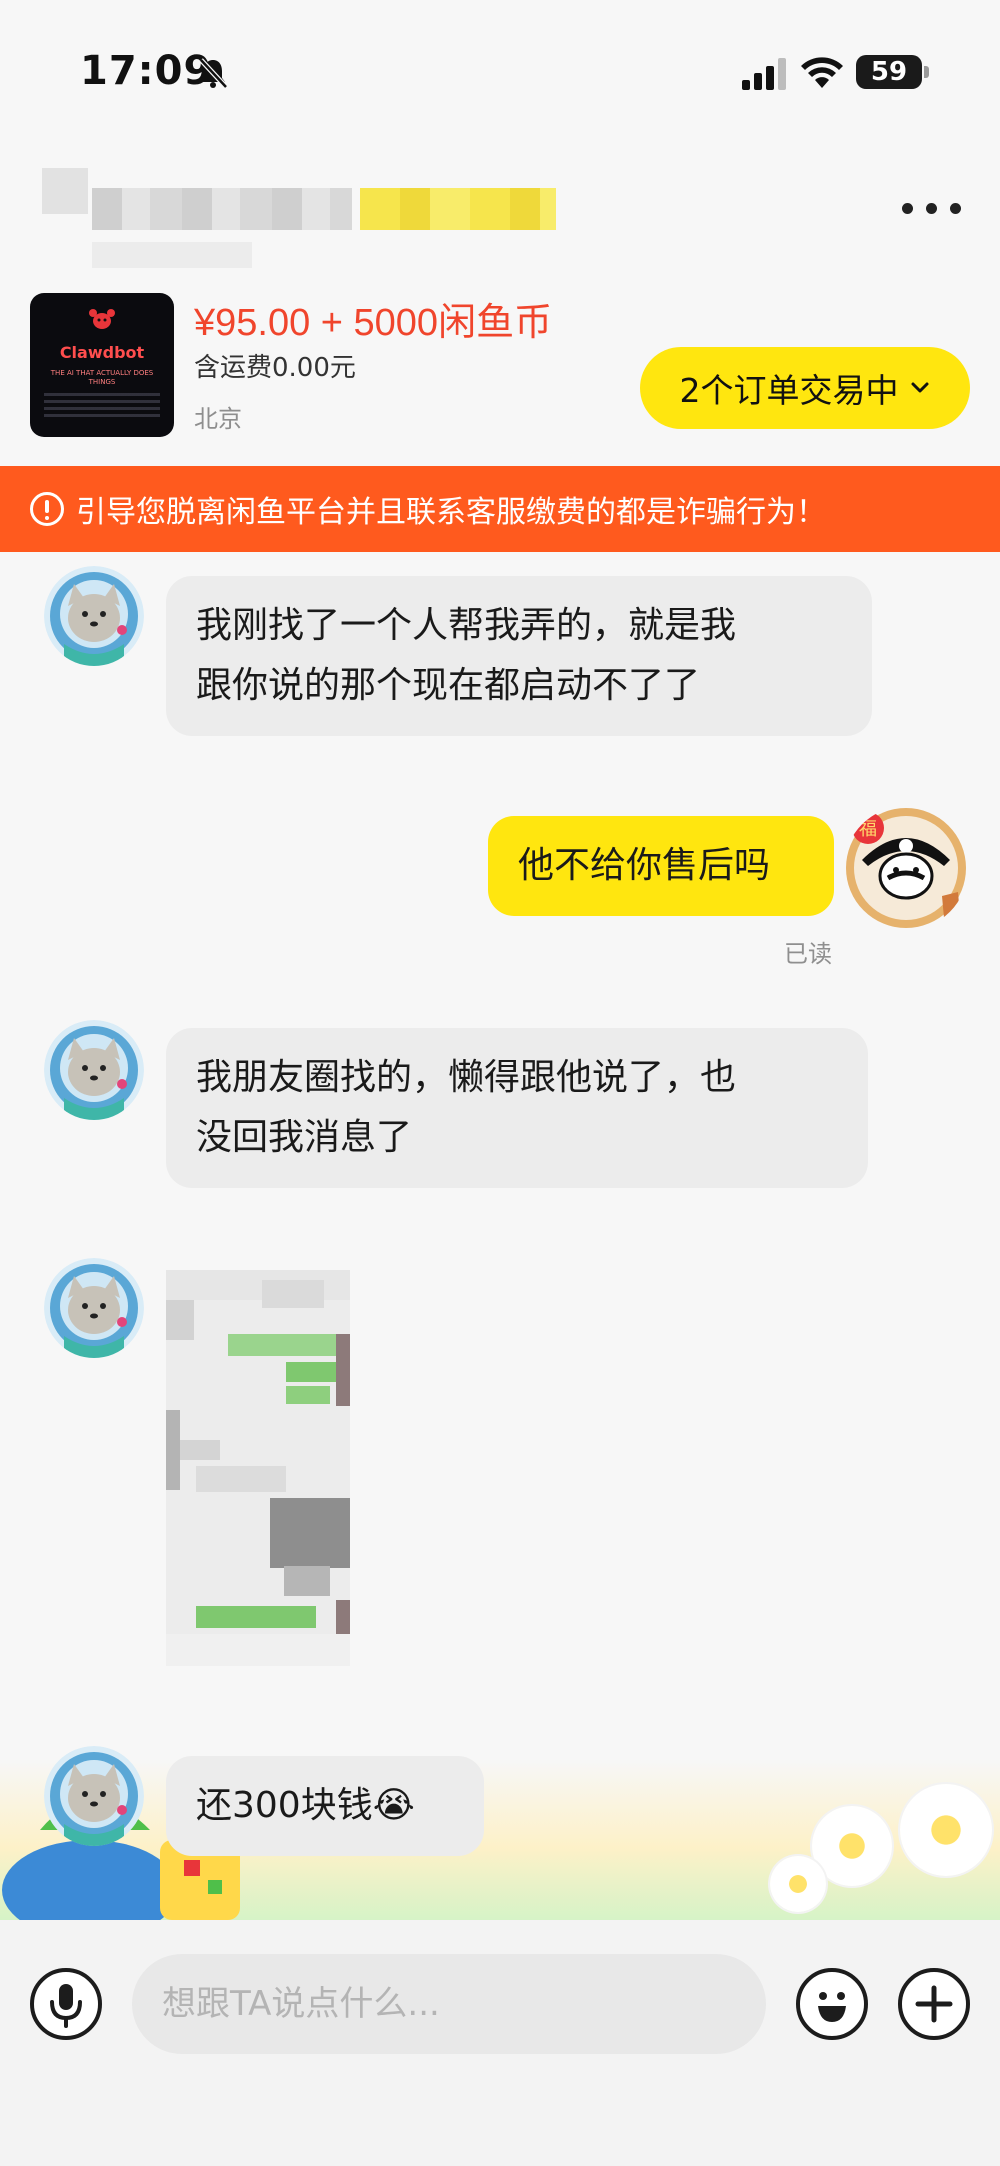 Image resolution: width=1000 pixels, height=2166 pixels. I want to click on product-location: 北京, so click(218, 419).